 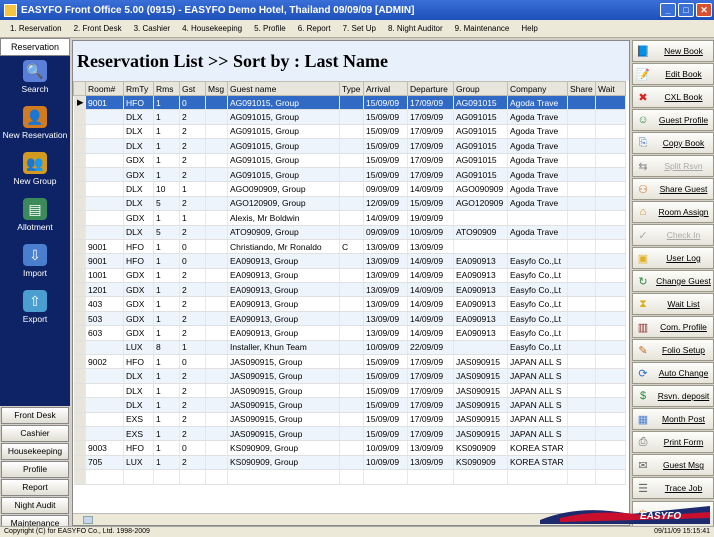 What do you see at coordinates (704, 10) in the screenshot?
I see `close-button: ✕` at bounding box center [704, 10].